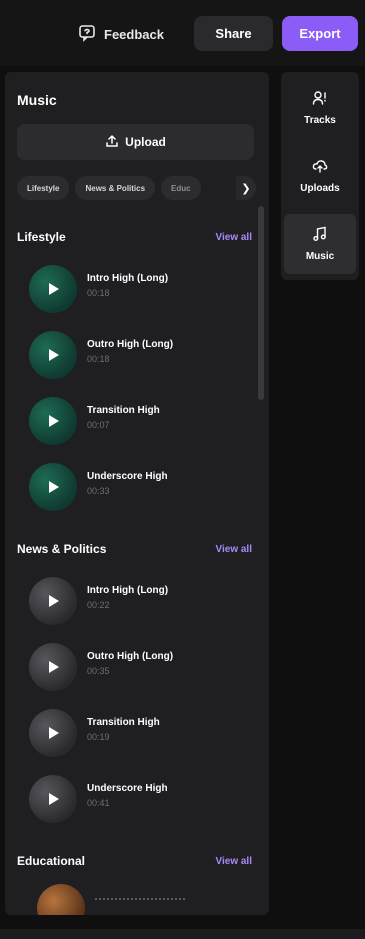  What do you see at coordinates (41, 237) in the screenshot?
I see `section-title: Lifestyle` at bounding box center [41, 237].